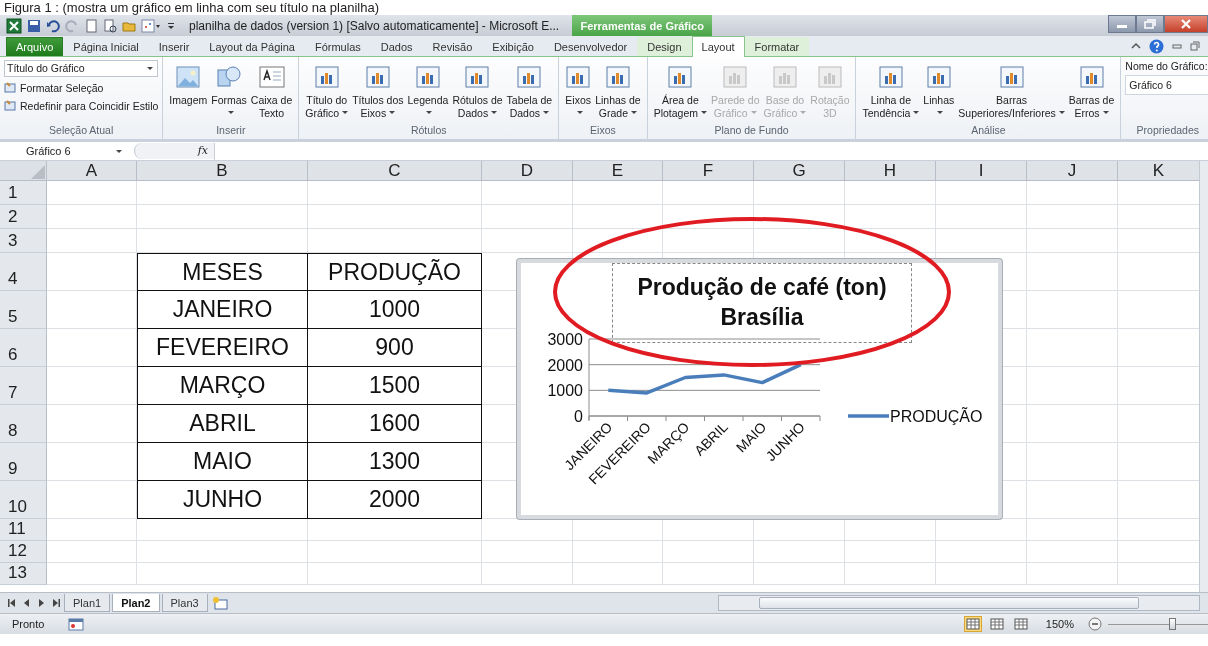  Describe the element at coordinates (890, 171) in the screenshot. I see `column-header: H` at that location.